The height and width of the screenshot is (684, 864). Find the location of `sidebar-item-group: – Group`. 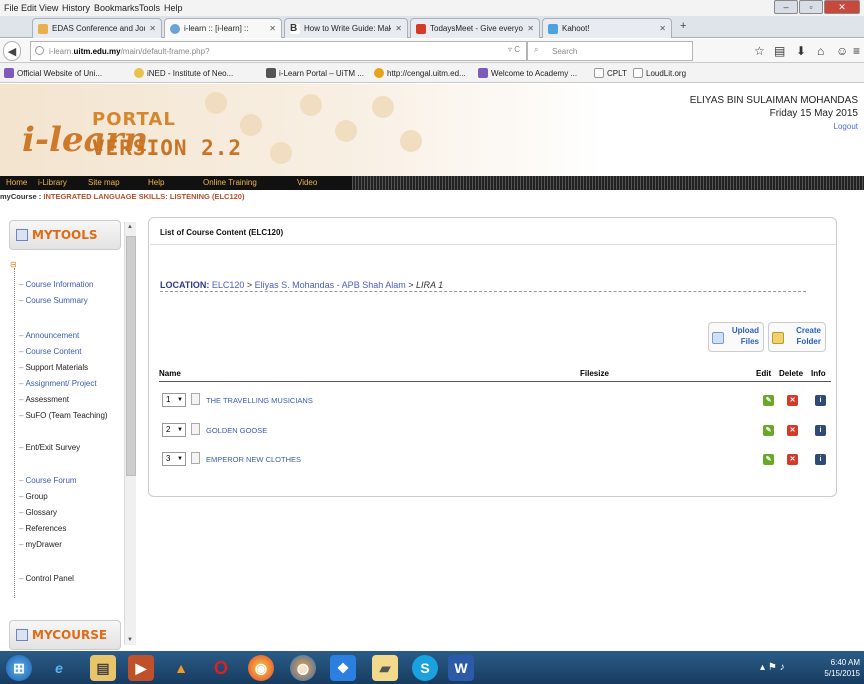

sidebar-item-group: – Group is located at coordinates (33, 496).